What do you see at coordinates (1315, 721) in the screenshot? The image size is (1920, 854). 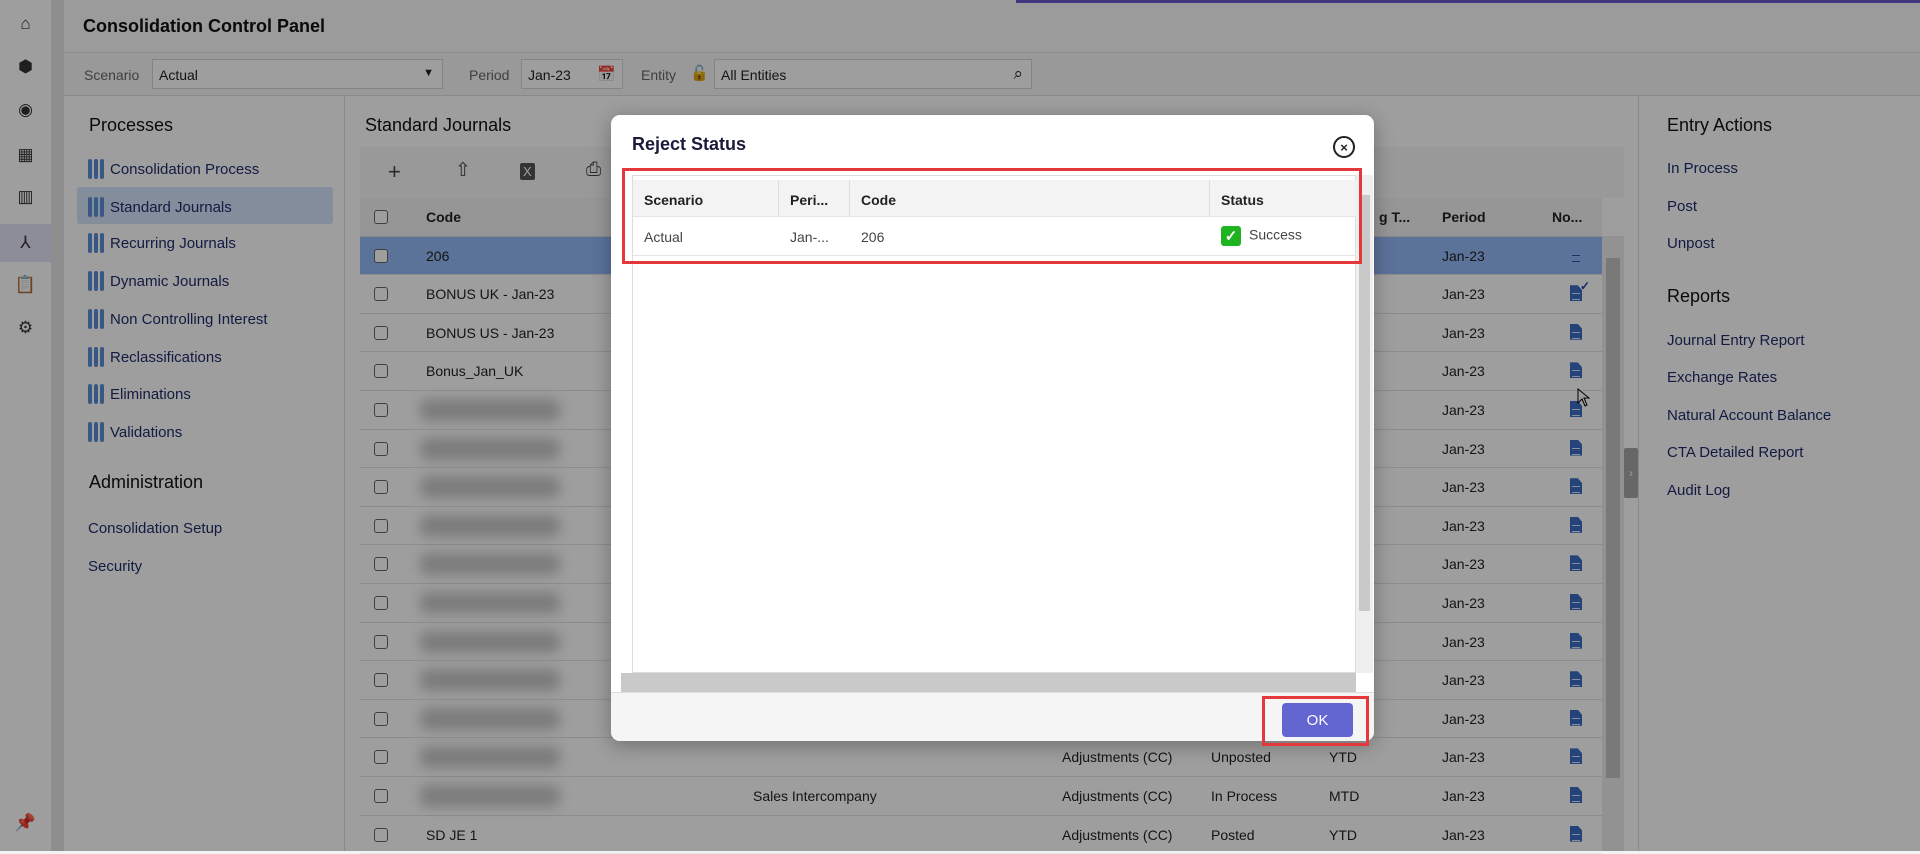 I see `highlight-ok-button` at bounding box center [1315, 721].